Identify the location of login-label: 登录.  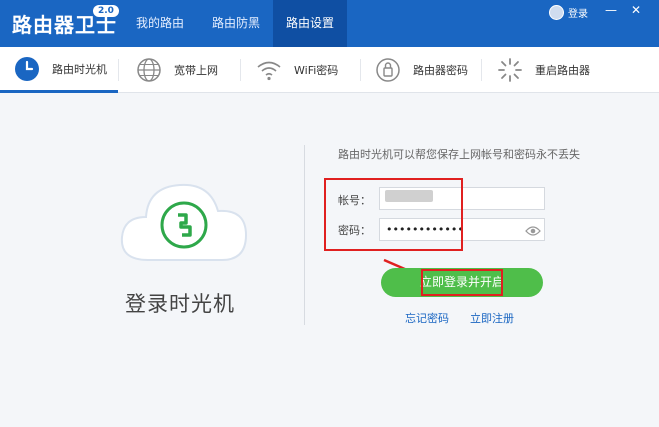
(578, 14).